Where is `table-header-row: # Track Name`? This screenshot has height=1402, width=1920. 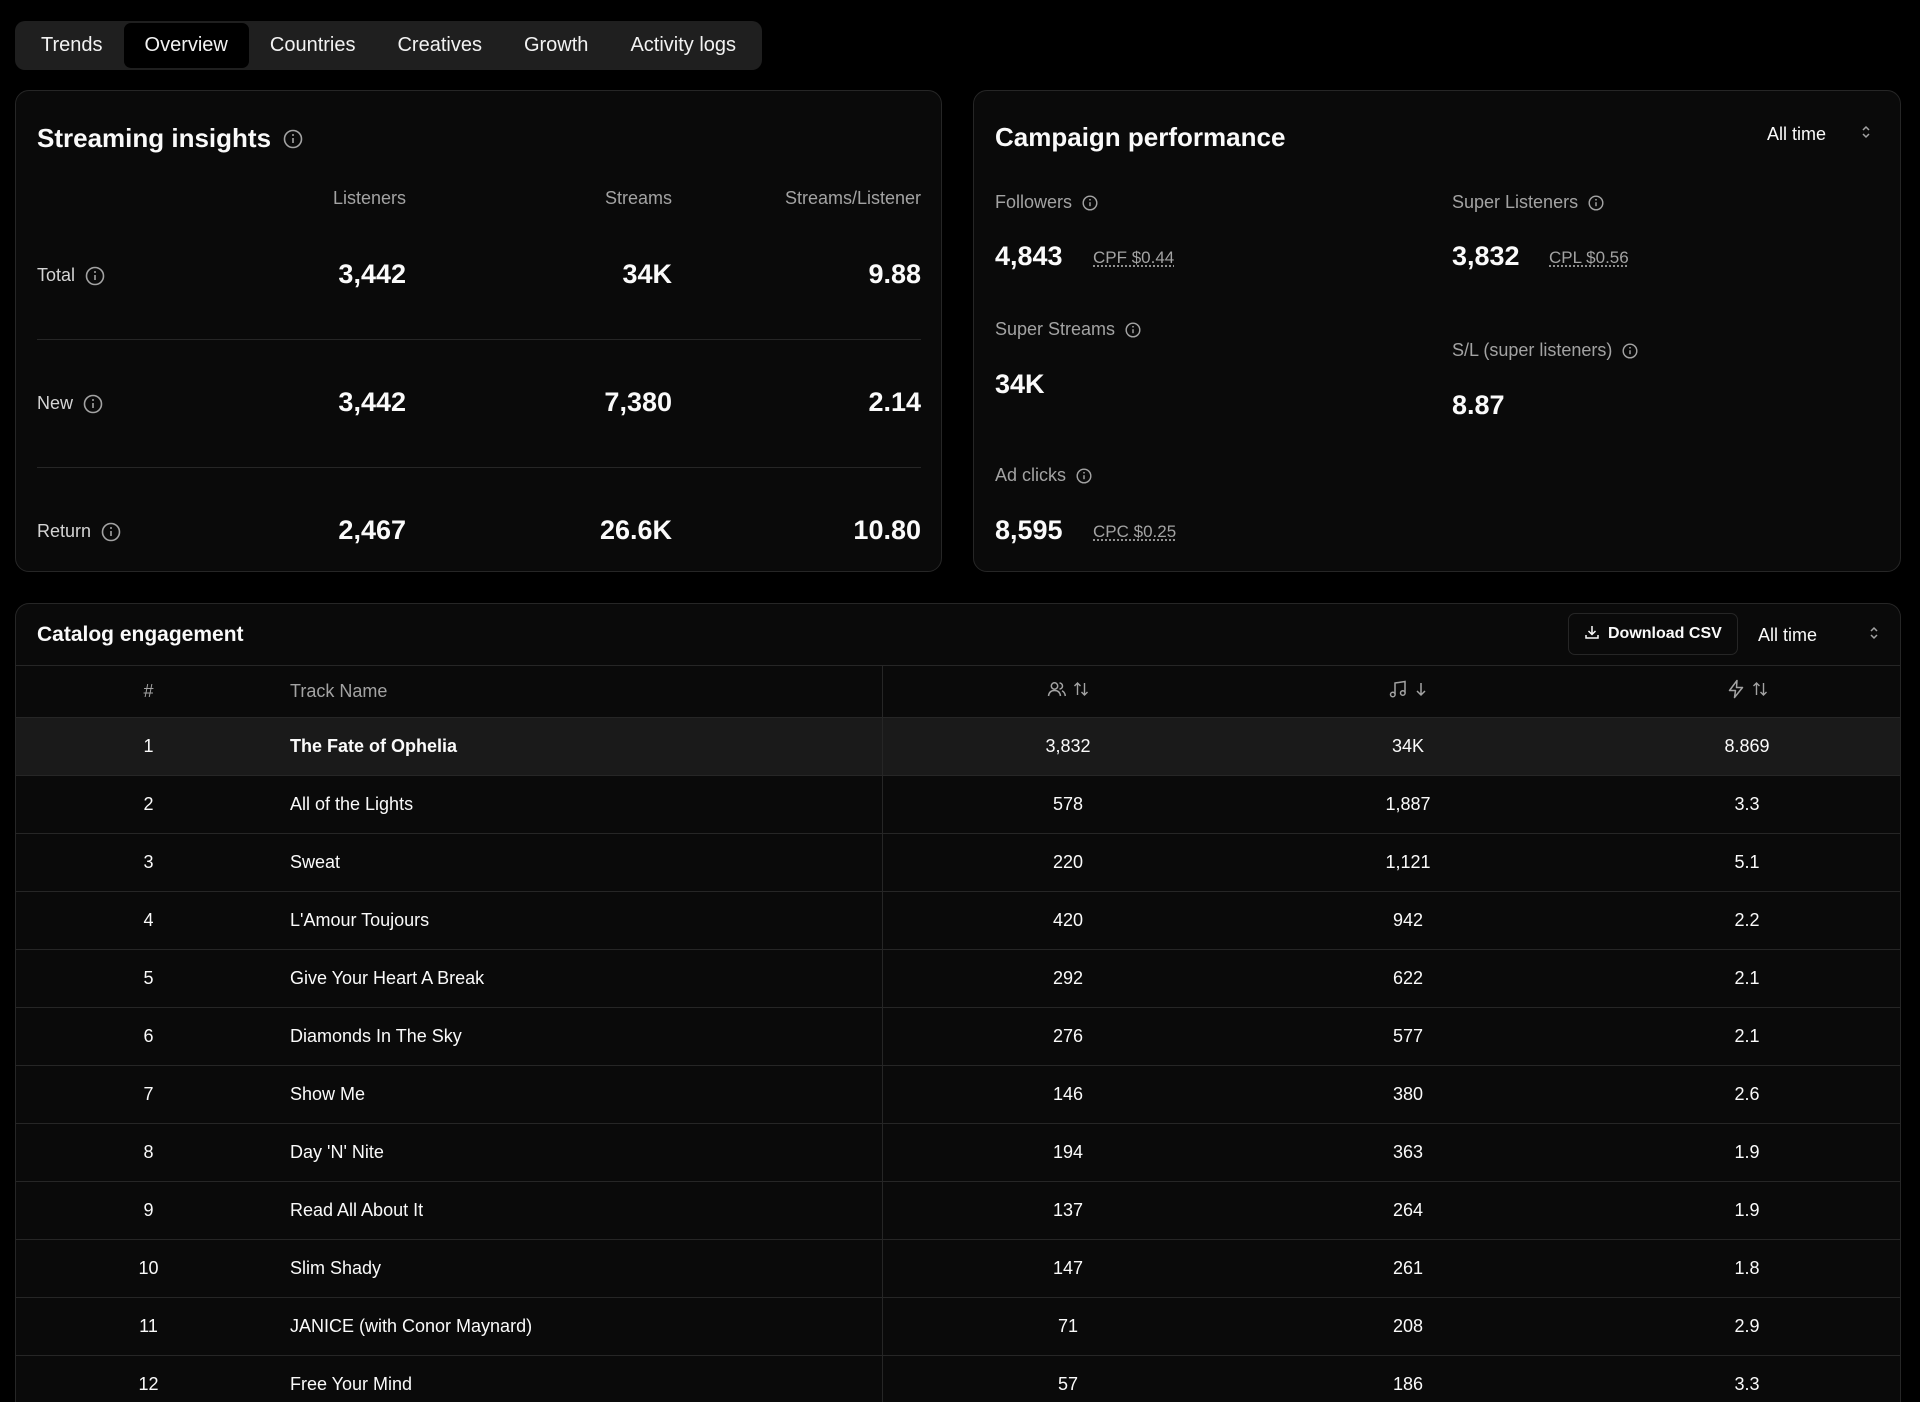 table-header-row: # Track Name is located at coordinates (958, 691).